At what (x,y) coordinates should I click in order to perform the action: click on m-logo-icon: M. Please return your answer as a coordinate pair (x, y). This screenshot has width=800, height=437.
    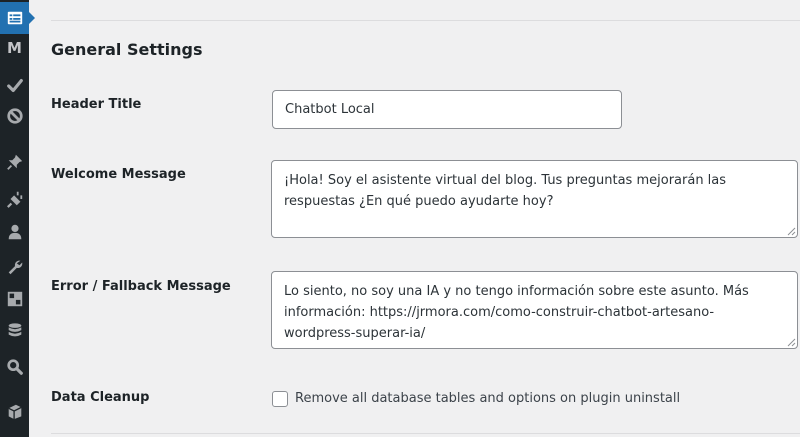
    Looking at the image, I should click on (14, 47).